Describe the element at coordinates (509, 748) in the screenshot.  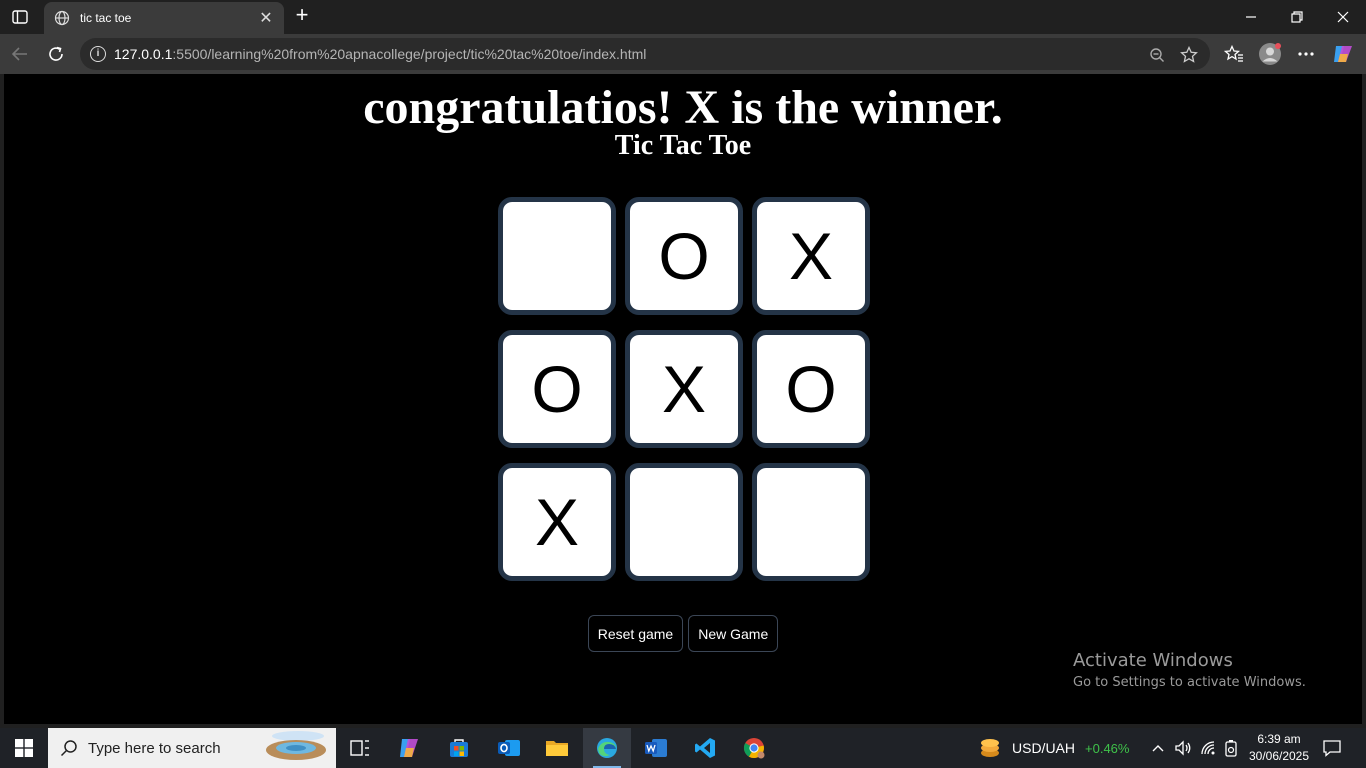
I see `outlook-icon` at that location.